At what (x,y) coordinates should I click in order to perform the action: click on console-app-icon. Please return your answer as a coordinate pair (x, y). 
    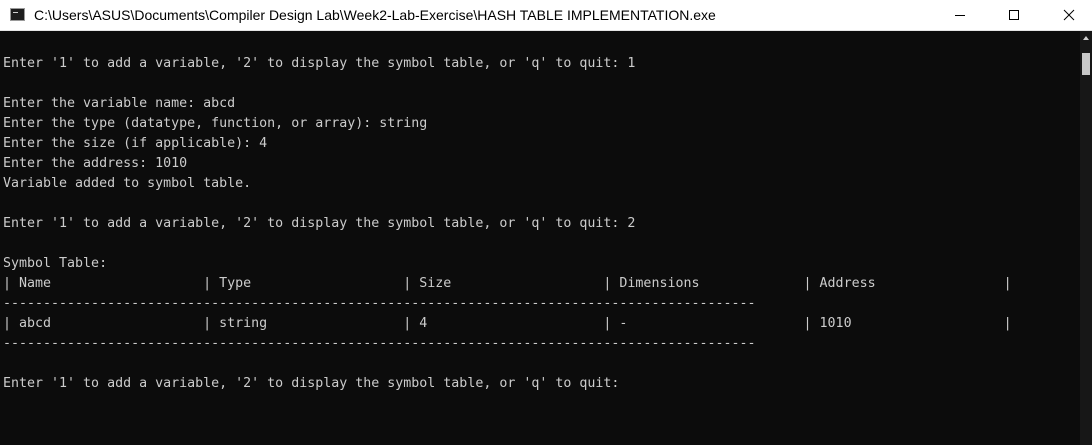
    Looking at the image, I should click on (17, 14).